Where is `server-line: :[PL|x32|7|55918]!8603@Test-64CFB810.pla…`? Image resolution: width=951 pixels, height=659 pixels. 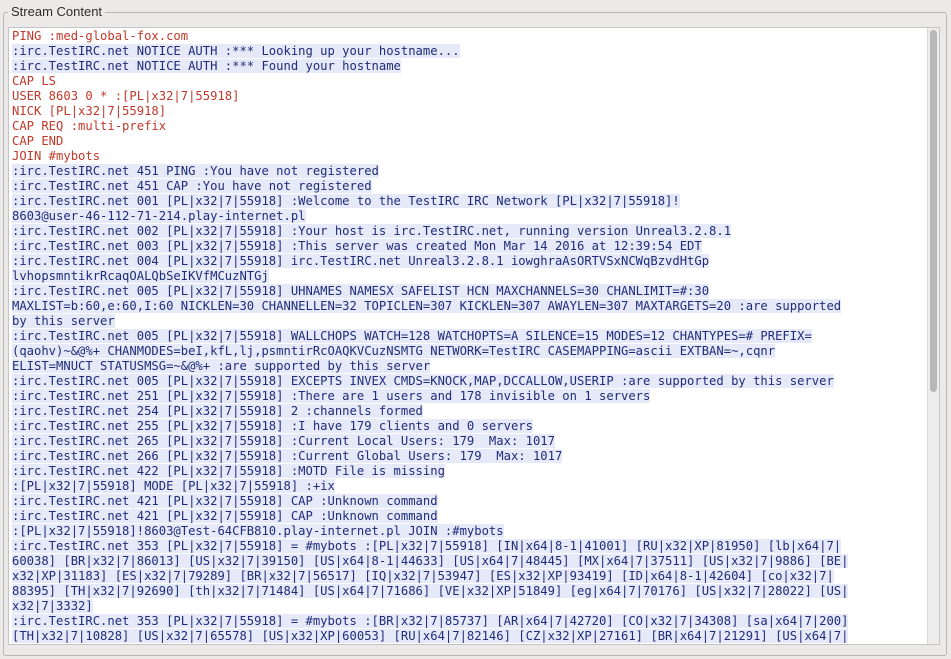
server-line: :[PL|x32|7|55918]!8603@Test-64CFB810.pla… is located at coordinates (468, 531).